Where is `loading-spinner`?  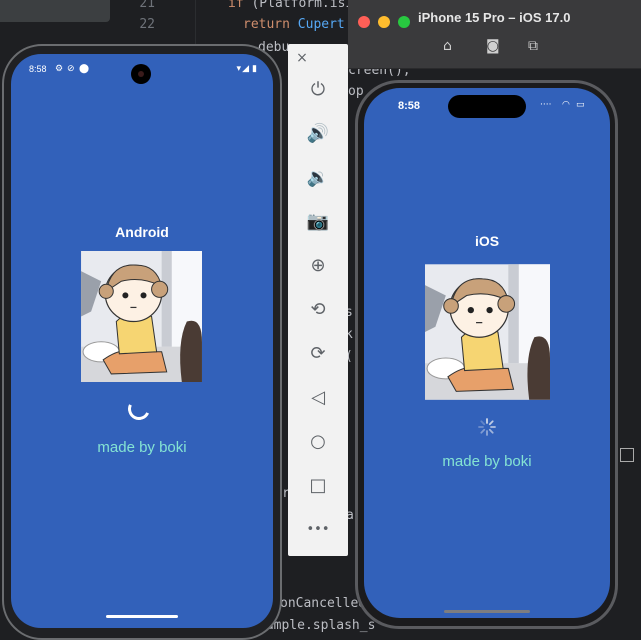
loading-spinner is located at coordinates (139, 409).